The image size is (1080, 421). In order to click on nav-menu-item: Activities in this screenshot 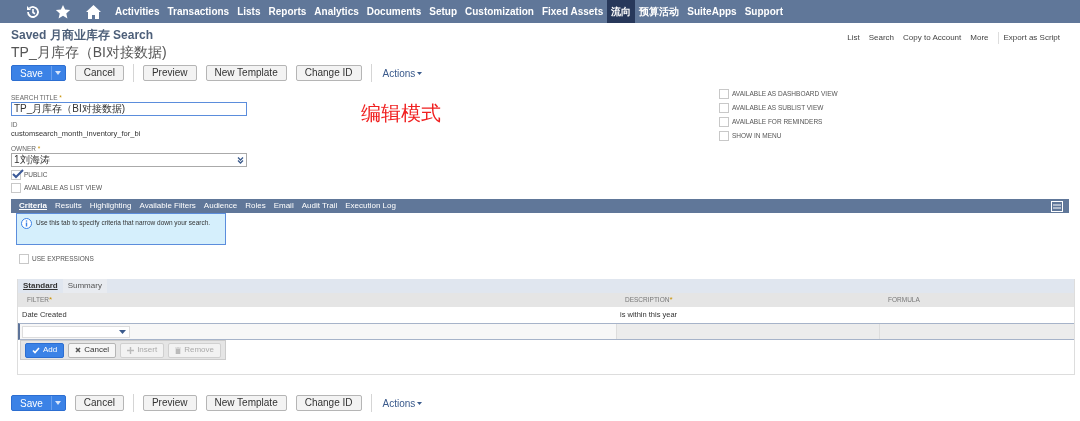, I will do `click(137, 11)`.